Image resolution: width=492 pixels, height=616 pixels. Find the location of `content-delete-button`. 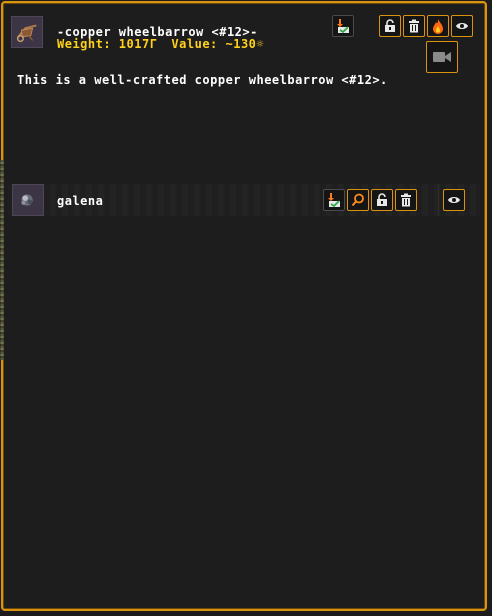

content-delete-button is located at coordinates (406, 200).